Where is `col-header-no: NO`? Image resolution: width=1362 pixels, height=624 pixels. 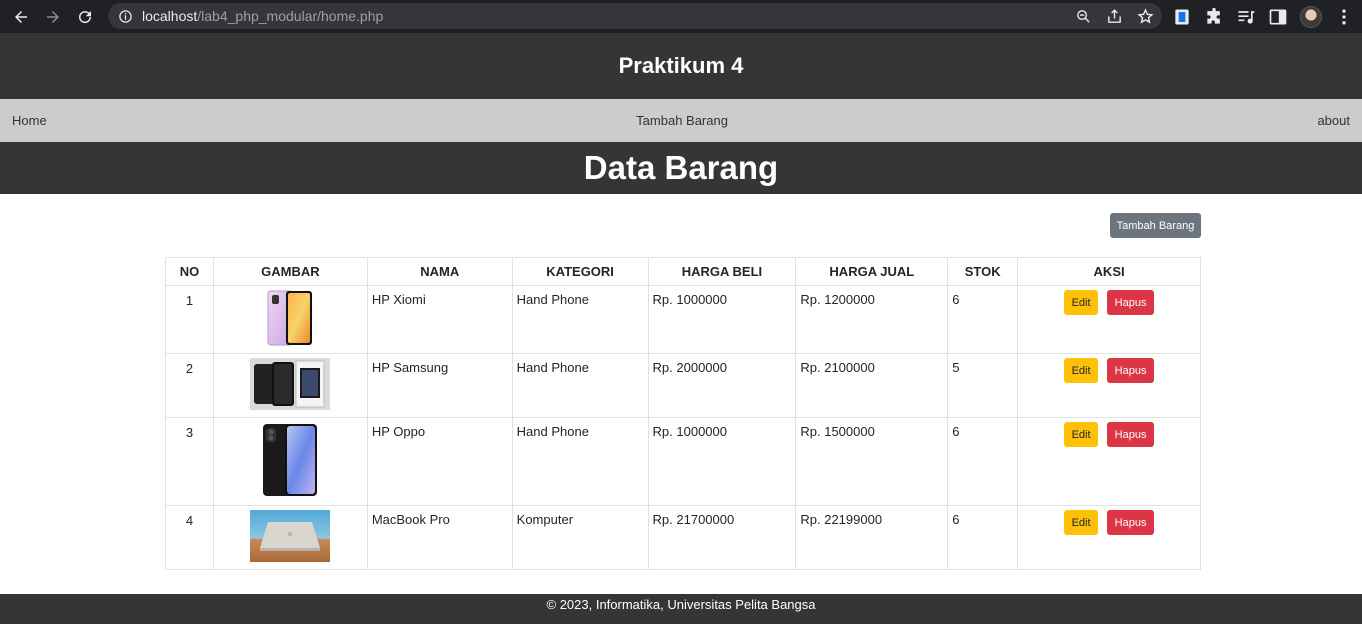
col-header-no: NO is located at coordinates (189, 271).